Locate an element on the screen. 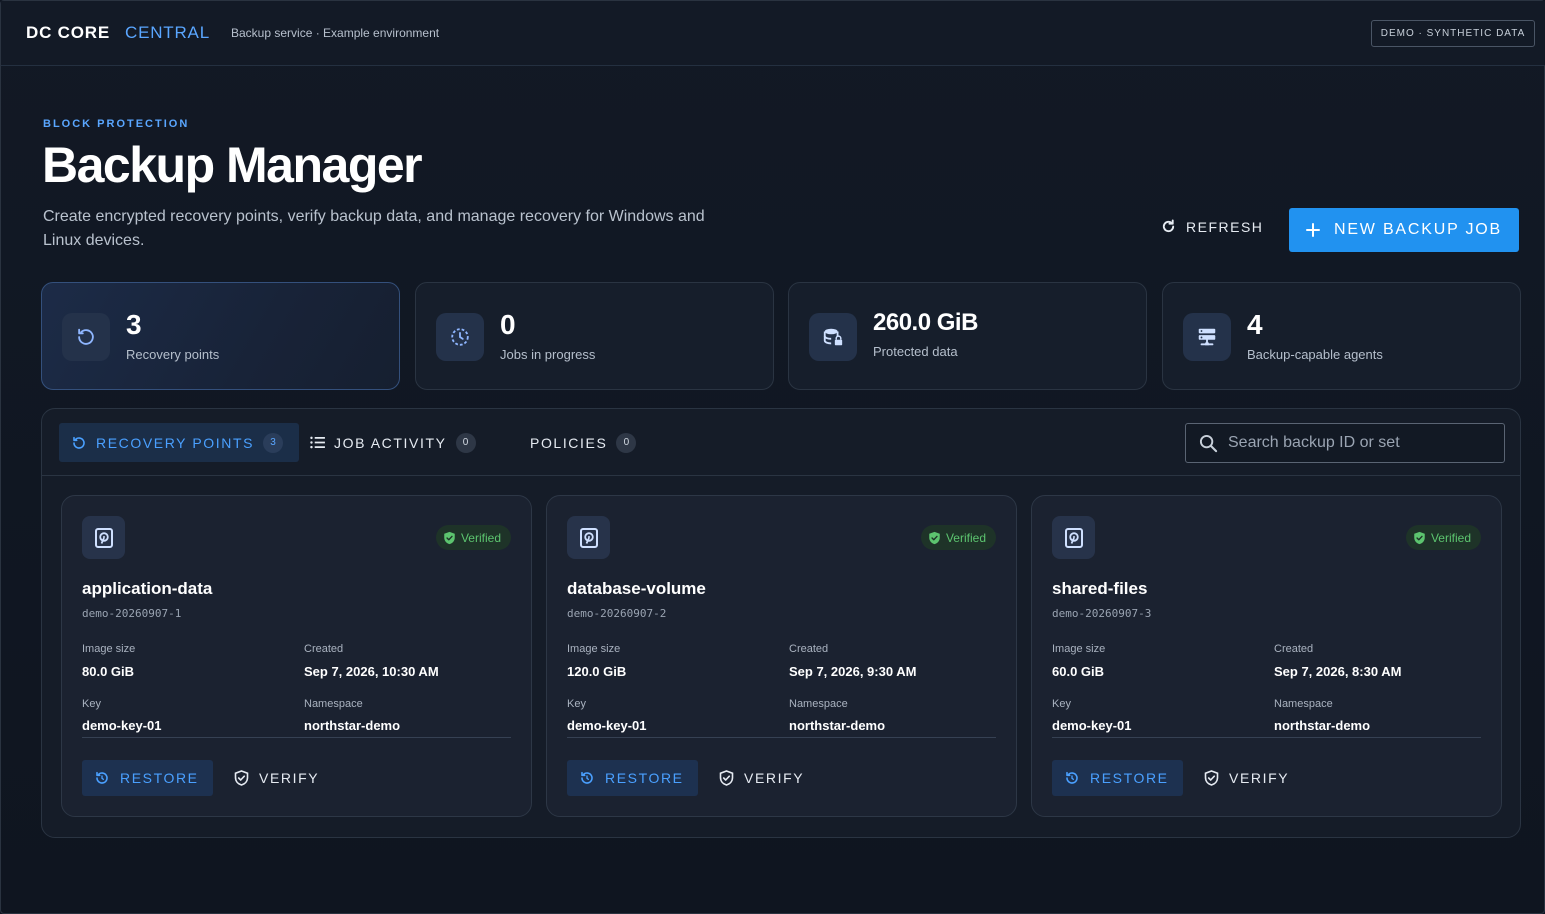  tab-label: RECOVERY POINTS is located at coordinates (175, 442).